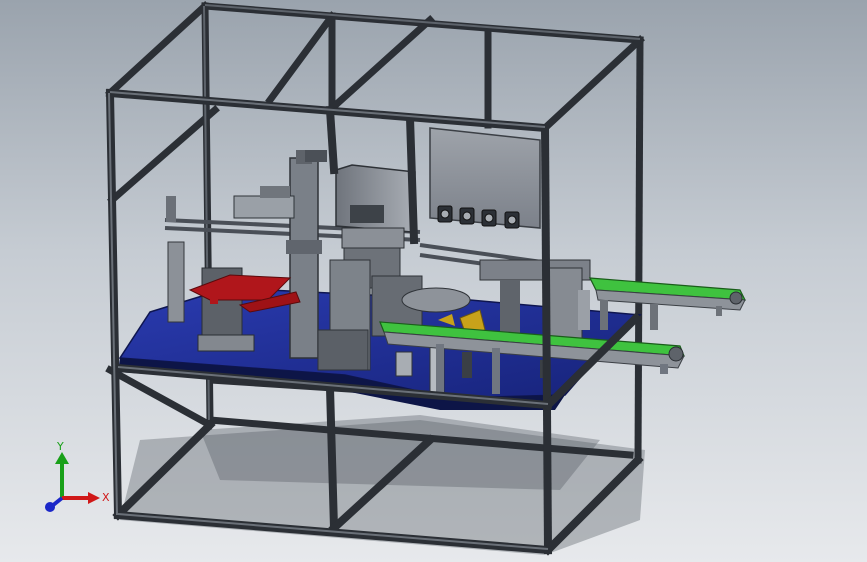 This screenshot has width=867, height=562. What do you see at coordinates (485, 178) in the screenshot?
I see `control-panel` at bounding box center [485, 178].